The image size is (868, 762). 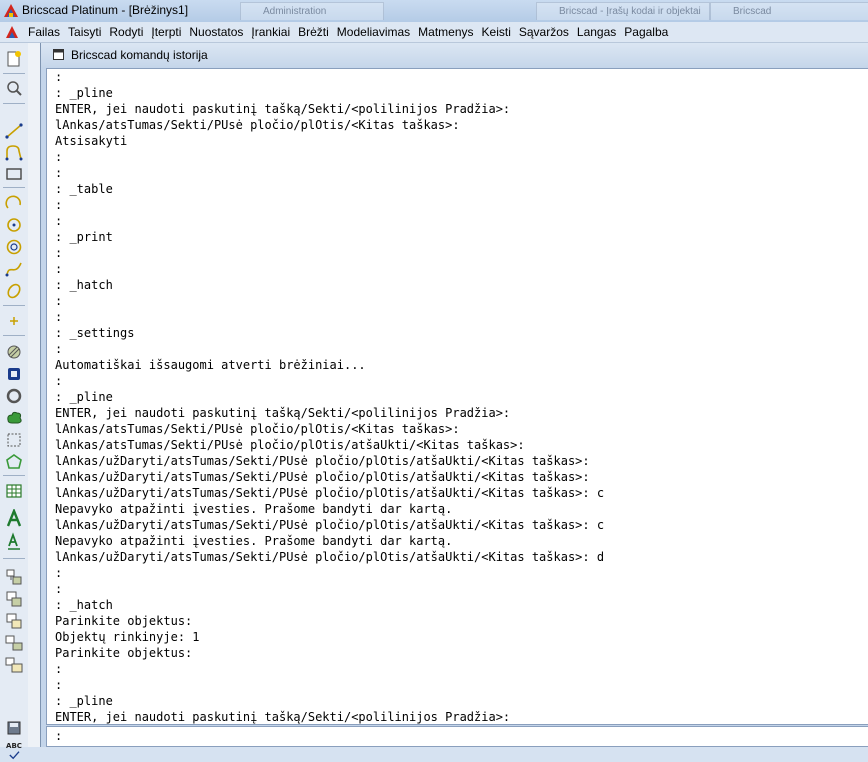 What do you see at coordinates (166, 32) in the screenshot?
I see `menu-iterpti: Įterpti` at bounding box center [166, 32].